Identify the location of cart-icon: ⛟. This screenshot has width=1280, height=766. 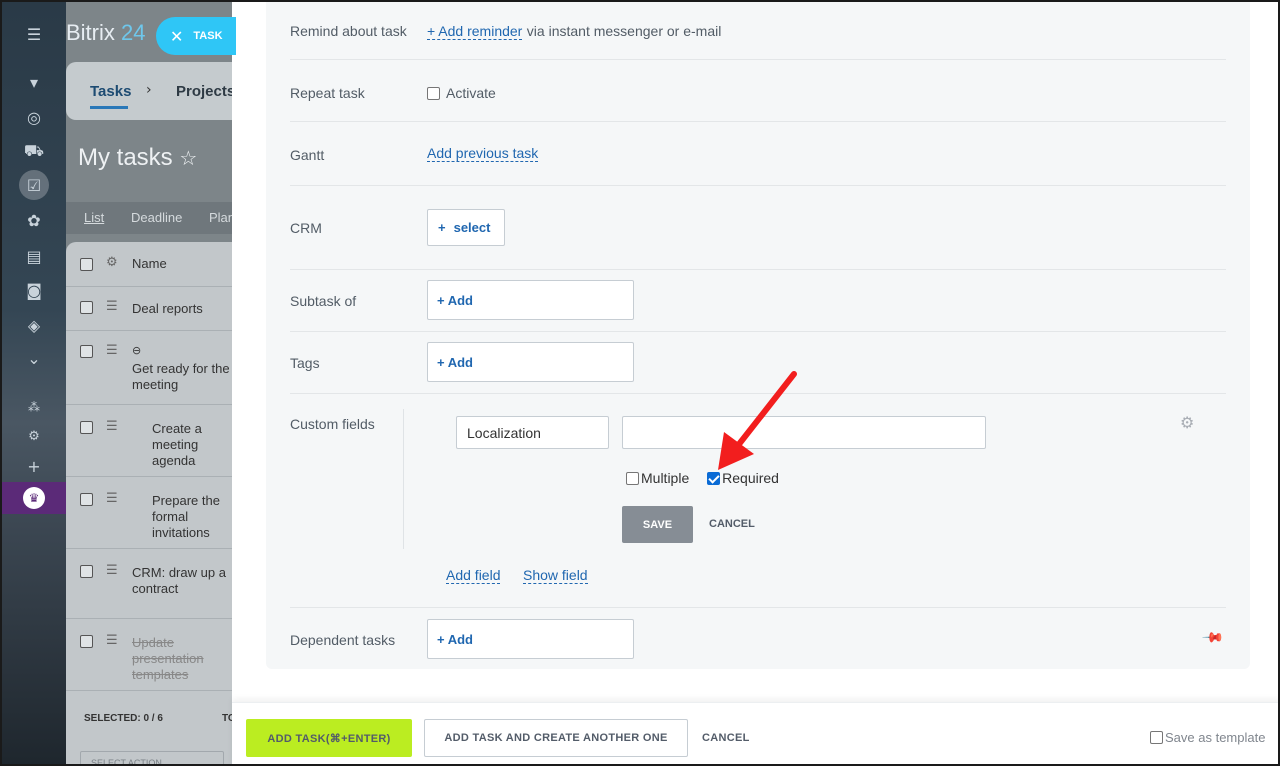
(34, 151).